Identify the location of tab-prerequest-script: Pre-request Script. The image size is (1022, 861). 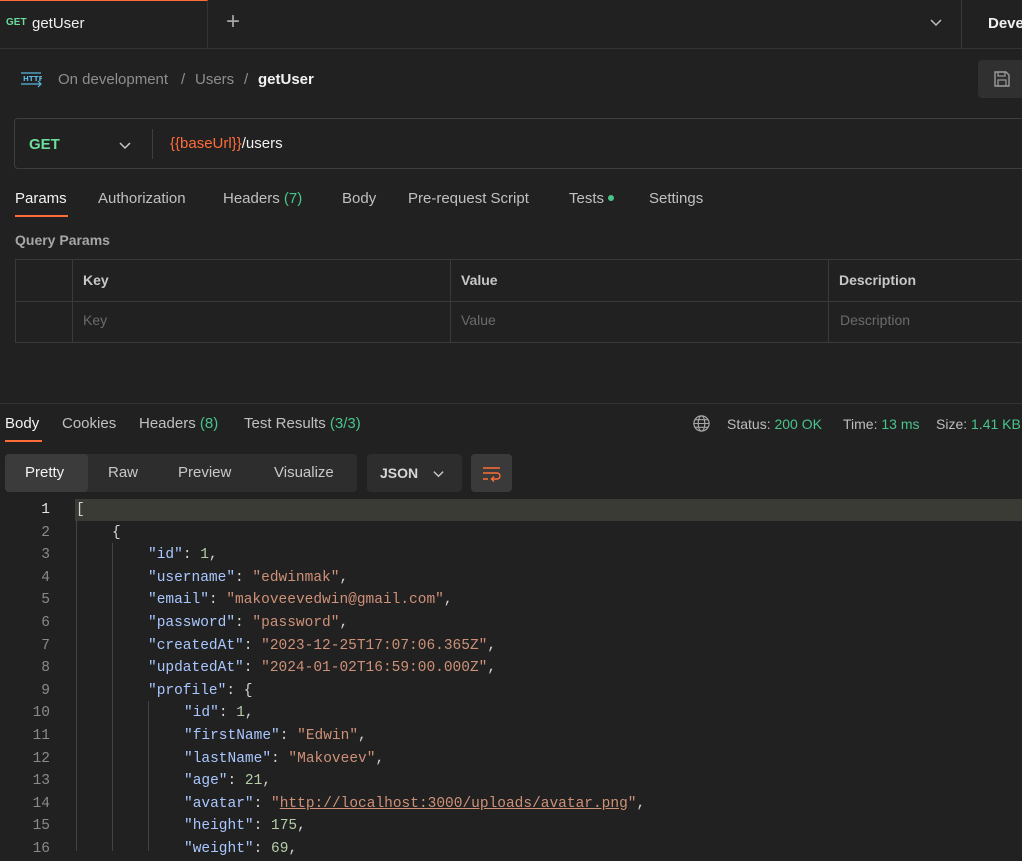
(468, 198).